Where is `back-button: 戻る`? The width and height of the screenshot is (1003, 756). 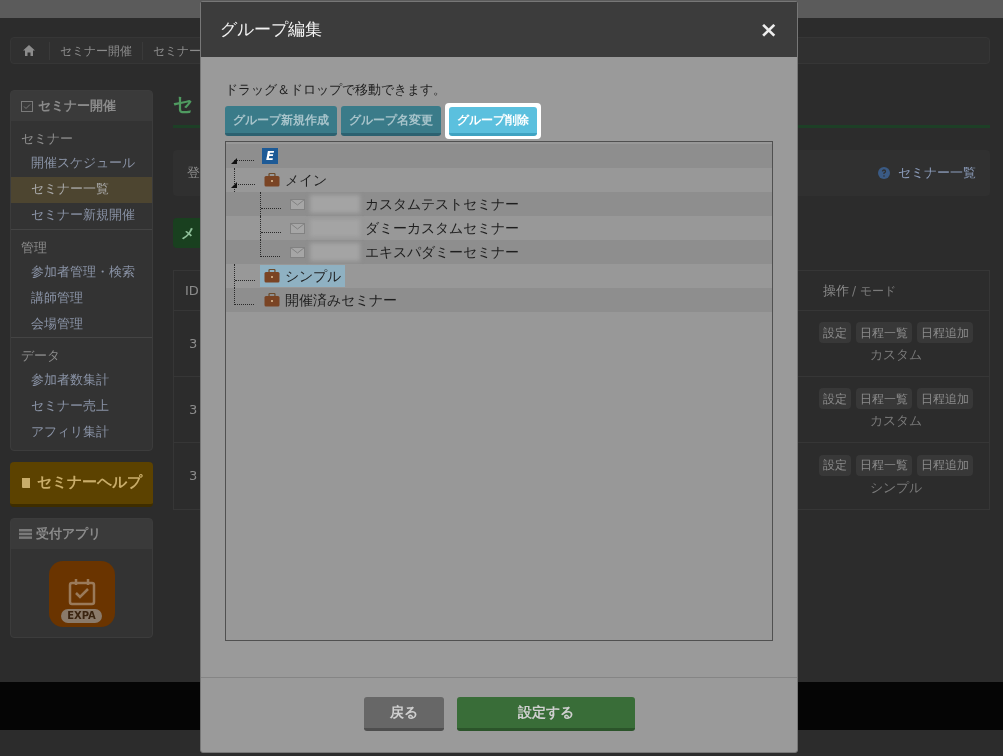 back-button: 戻る is located at coordinates (403, 714).